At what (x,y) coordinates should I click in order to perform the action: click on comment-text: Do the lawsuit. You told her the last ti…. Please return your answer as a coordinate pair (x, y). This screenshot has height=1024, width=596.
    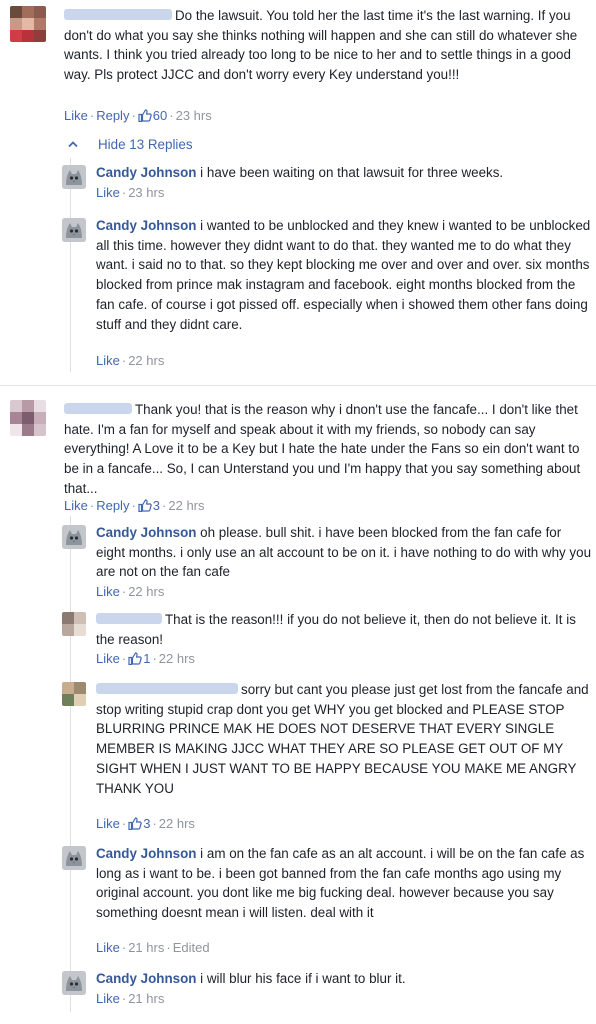
    Looking at the image, I should click on (328, 45).